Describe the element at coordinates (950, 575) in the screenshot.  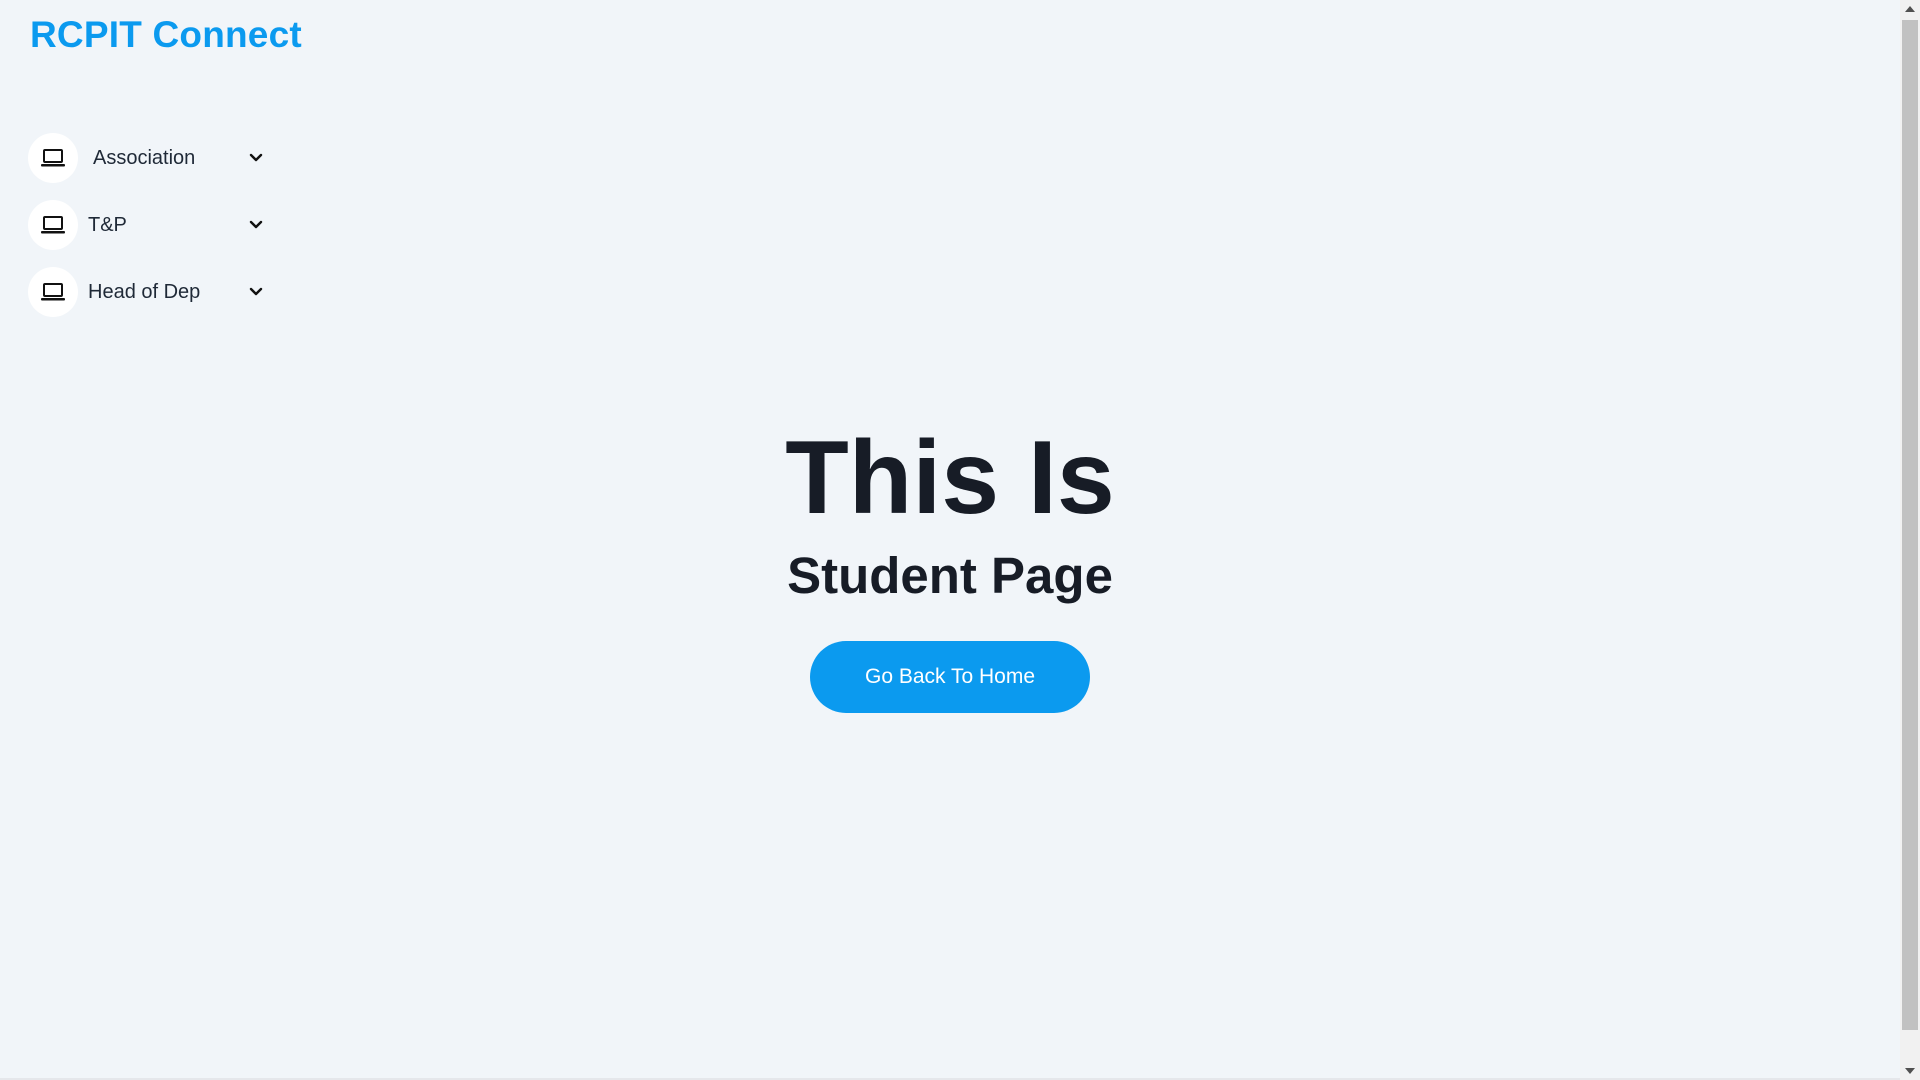
I see `hero-subtitle: Student Page` at that location.